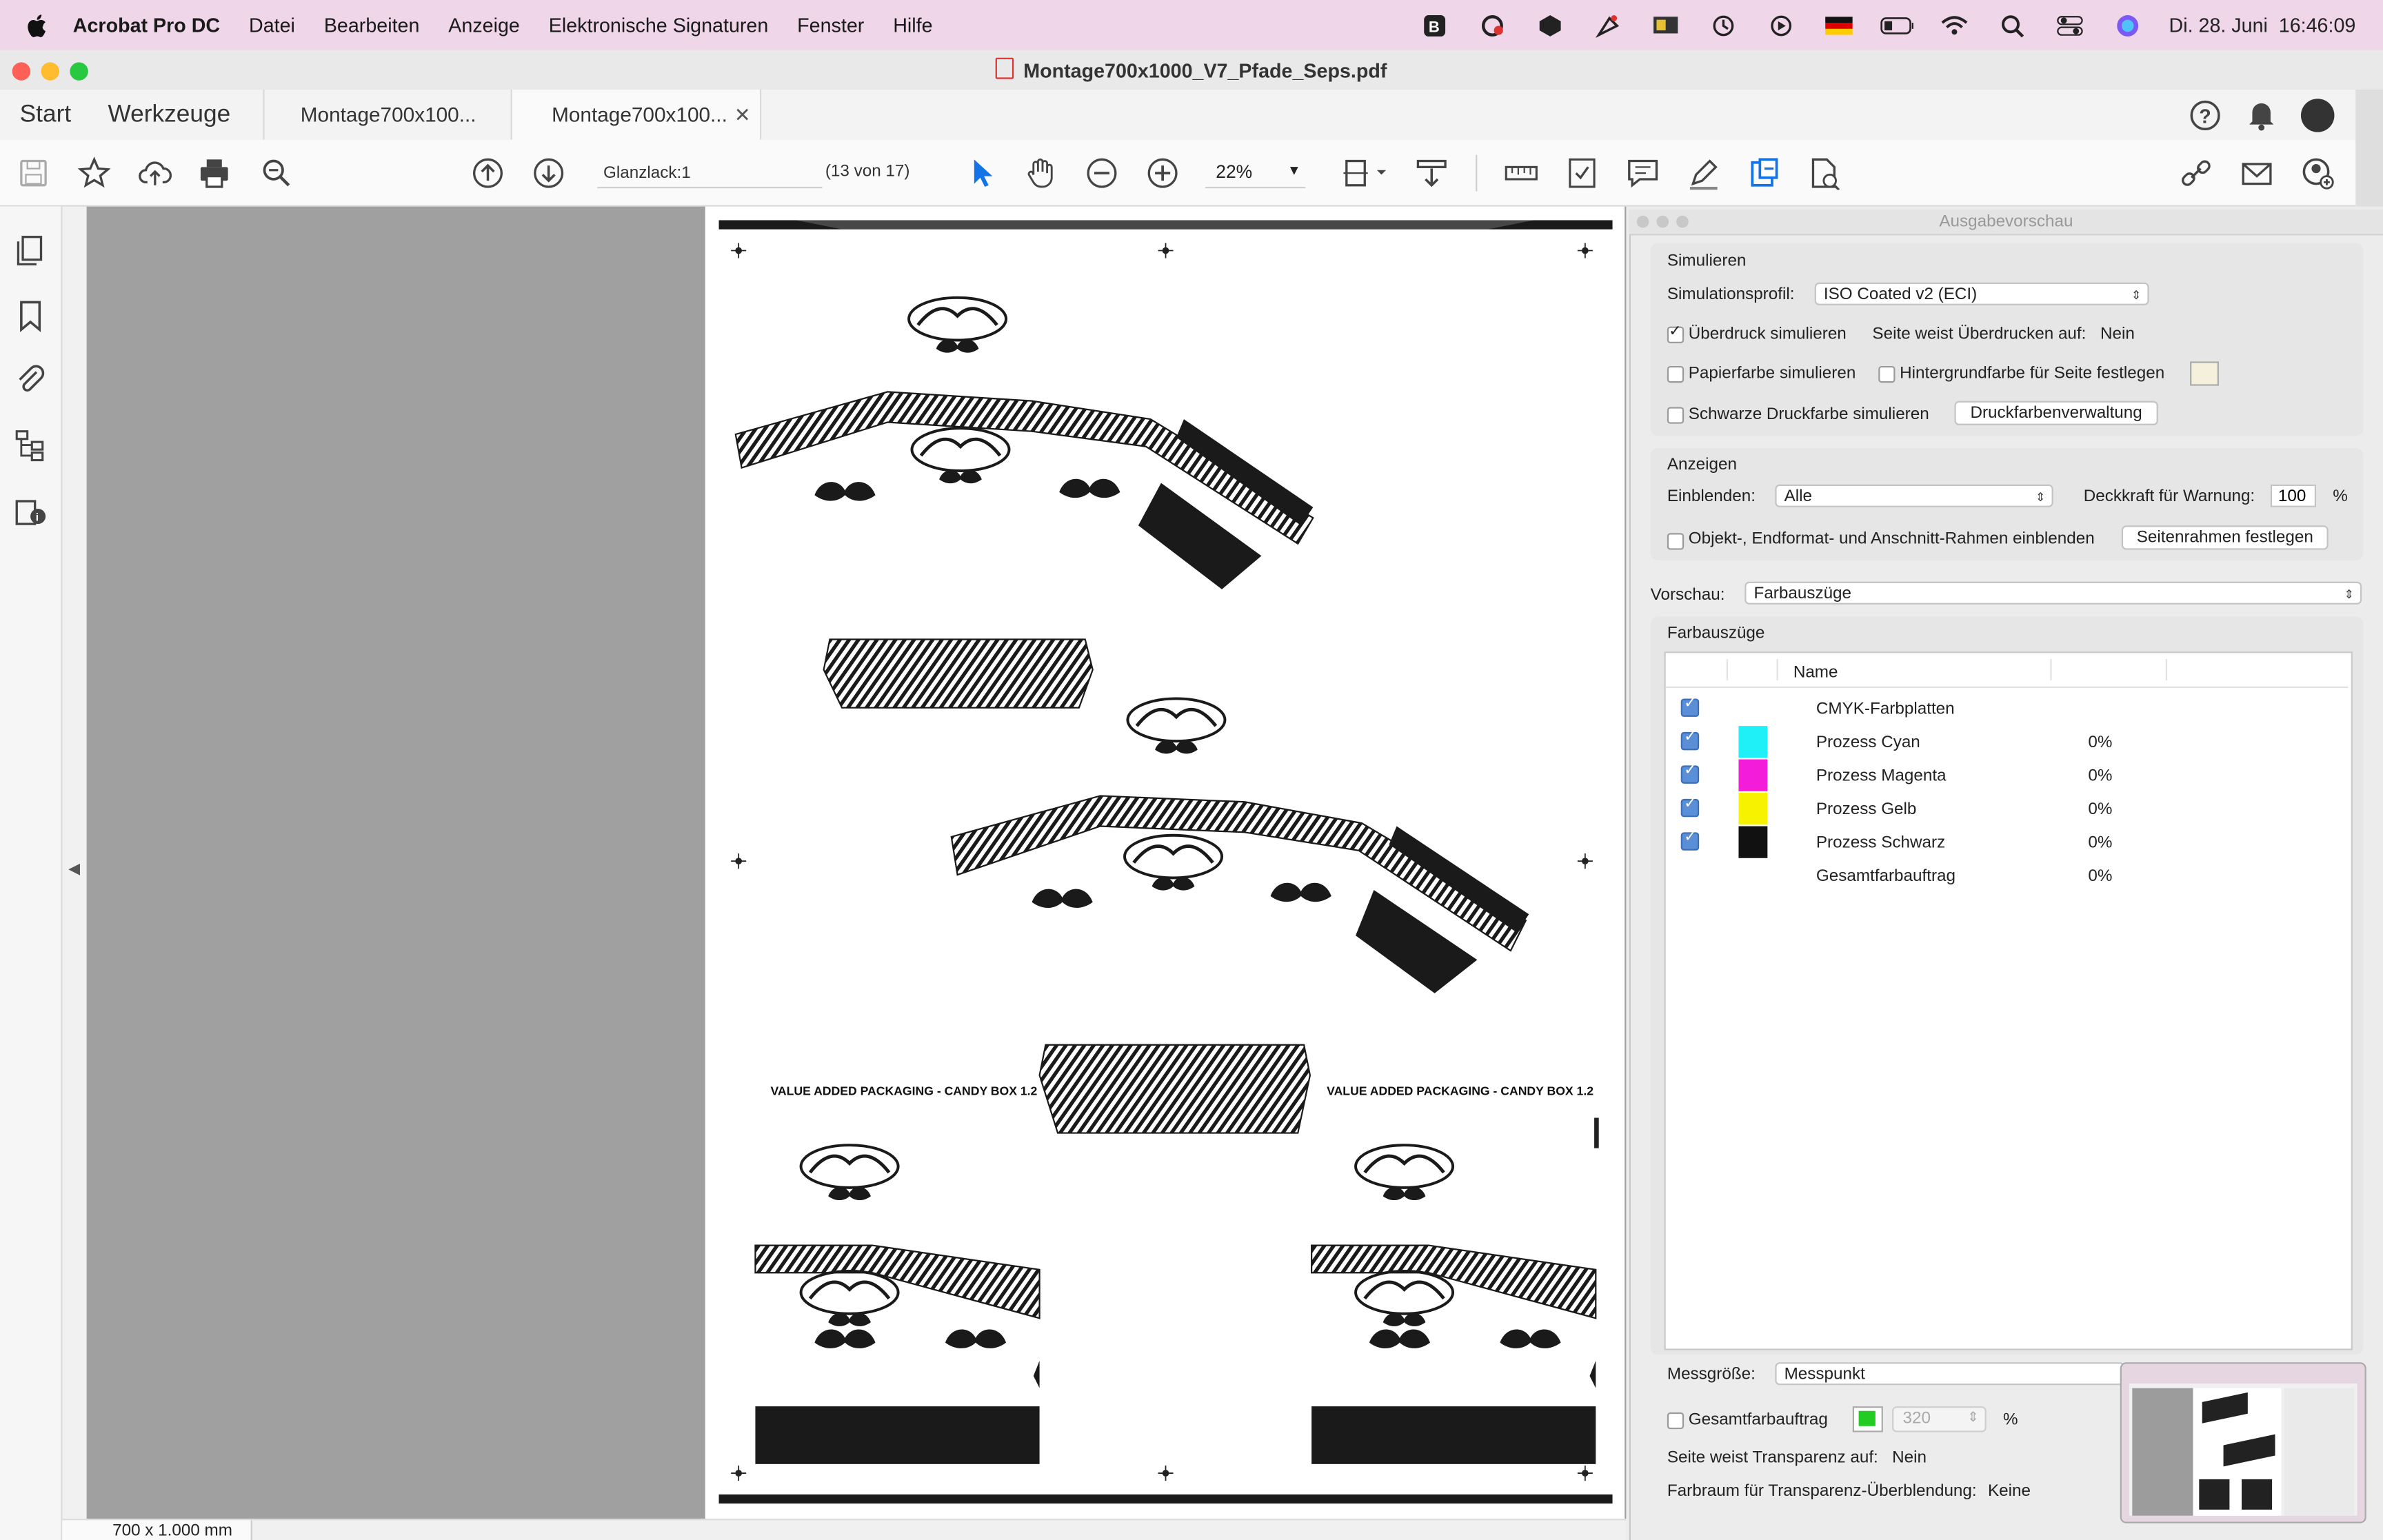 The width and height of the screenshot is (2383, 1540). I want to click on column-divider, so click(2051, 670).